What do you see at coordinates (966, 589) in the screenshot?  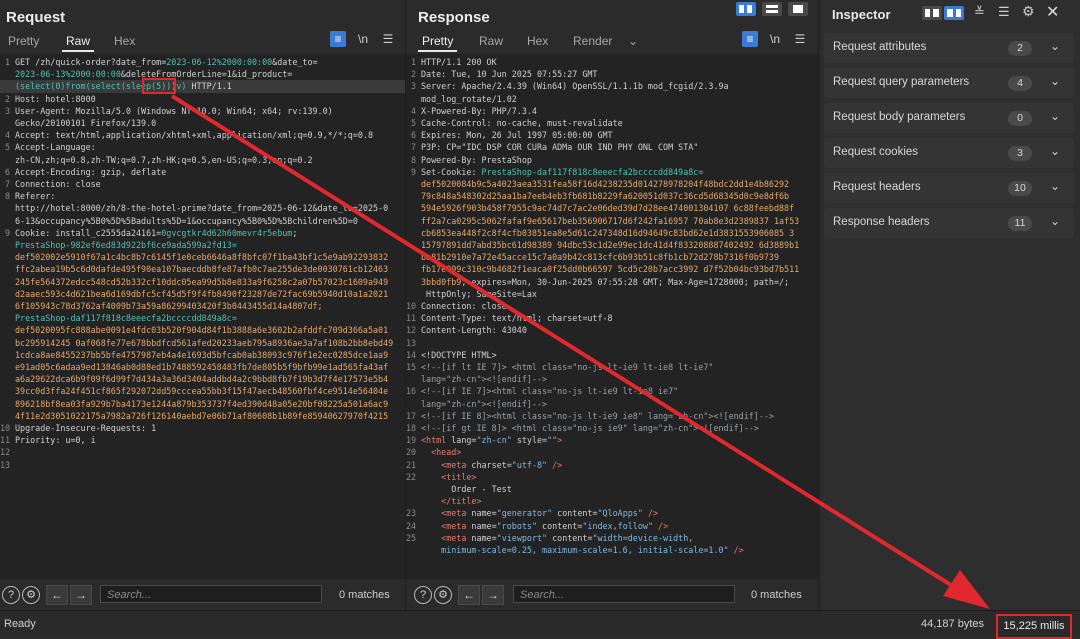 I see `annotation-arrow-head` at bounding box center [966, 589].